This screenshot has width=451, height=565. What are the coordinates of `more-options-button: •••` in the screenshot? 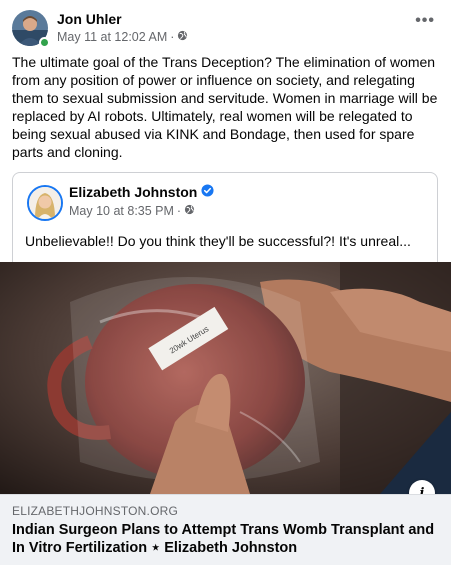 It's located at (425, 21).